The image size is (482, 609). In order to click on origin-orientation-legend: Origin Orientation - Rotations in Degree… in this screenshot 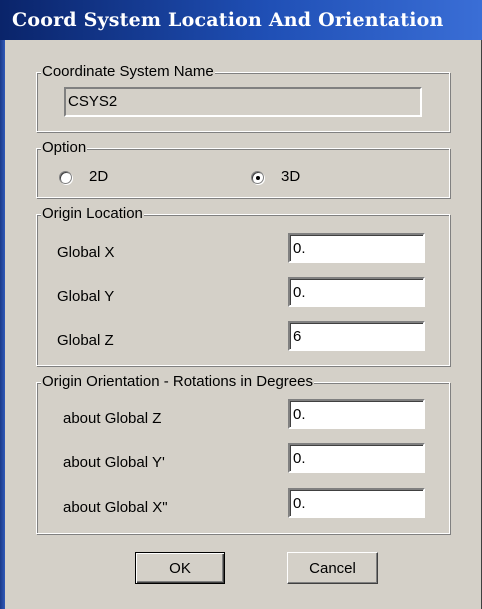, I will do `click(177, 382)`.